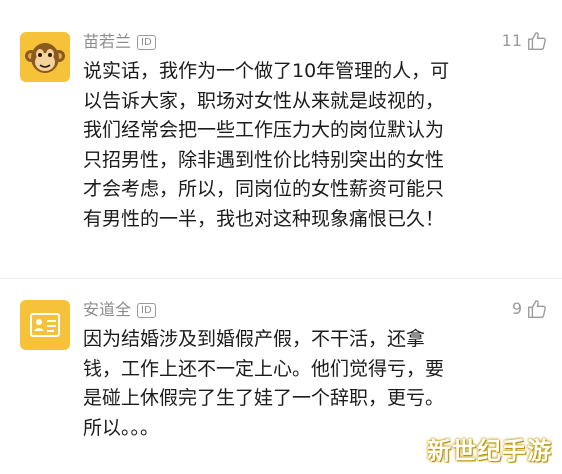 The image size is (562, 474). I want to click on like-count: 9, so click(516, 308).